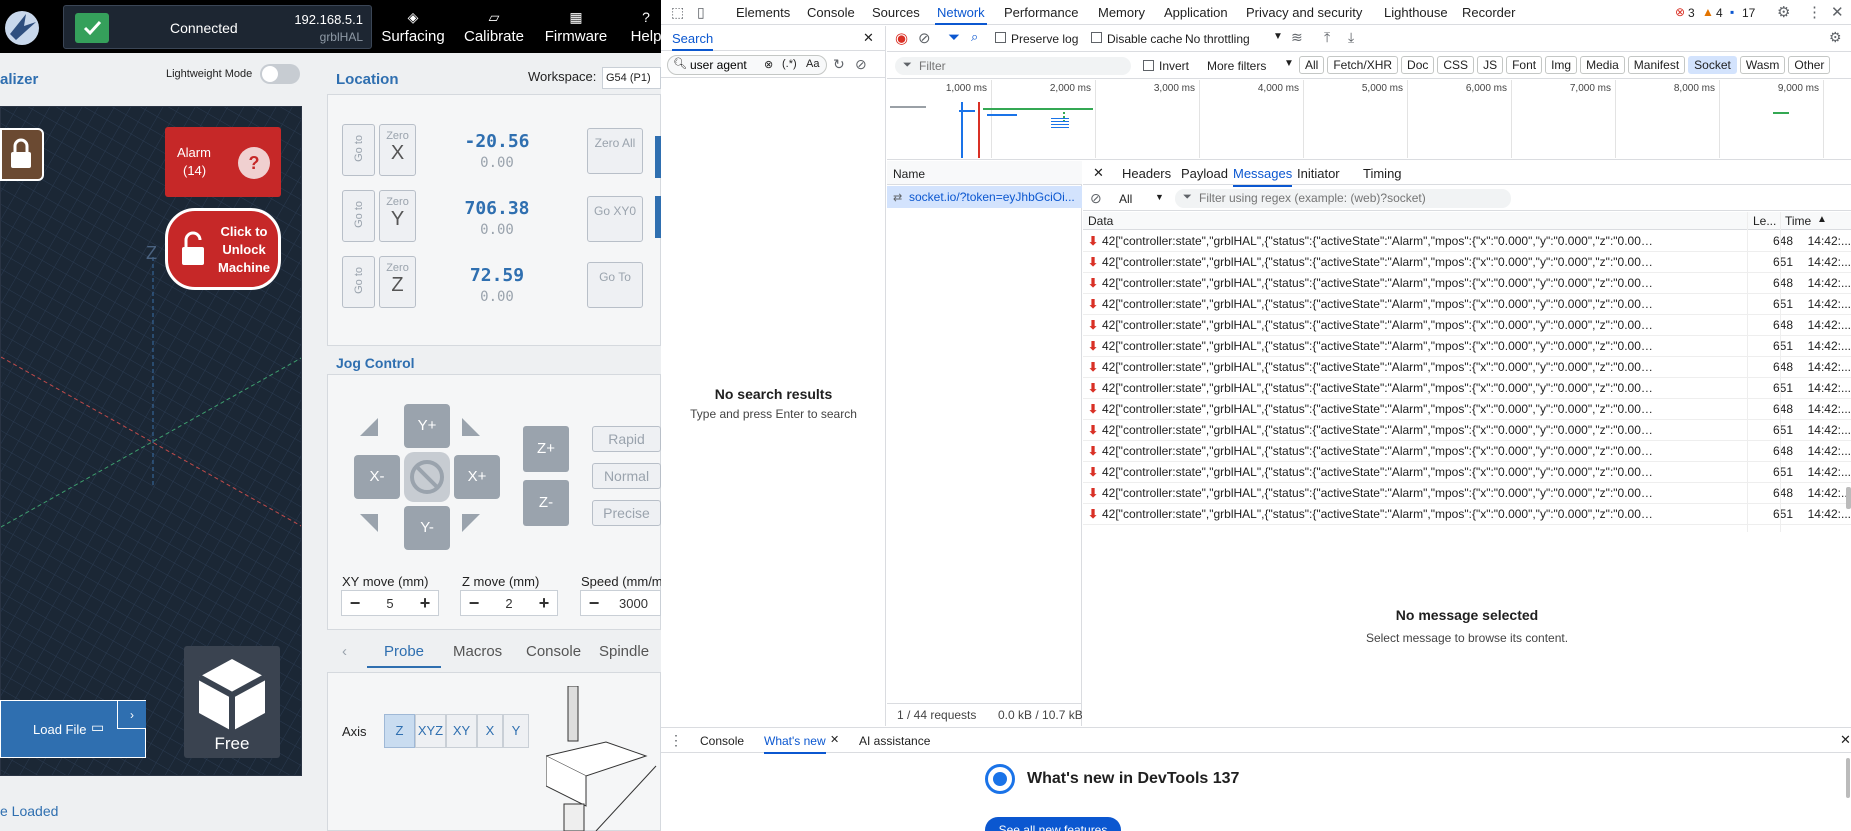 The image size is (1851, 831). What do you see at coordinates (1053, 824) in the screenshot?
I see `see-all-features-button: See all new features` at bounding box center [1053, 824].